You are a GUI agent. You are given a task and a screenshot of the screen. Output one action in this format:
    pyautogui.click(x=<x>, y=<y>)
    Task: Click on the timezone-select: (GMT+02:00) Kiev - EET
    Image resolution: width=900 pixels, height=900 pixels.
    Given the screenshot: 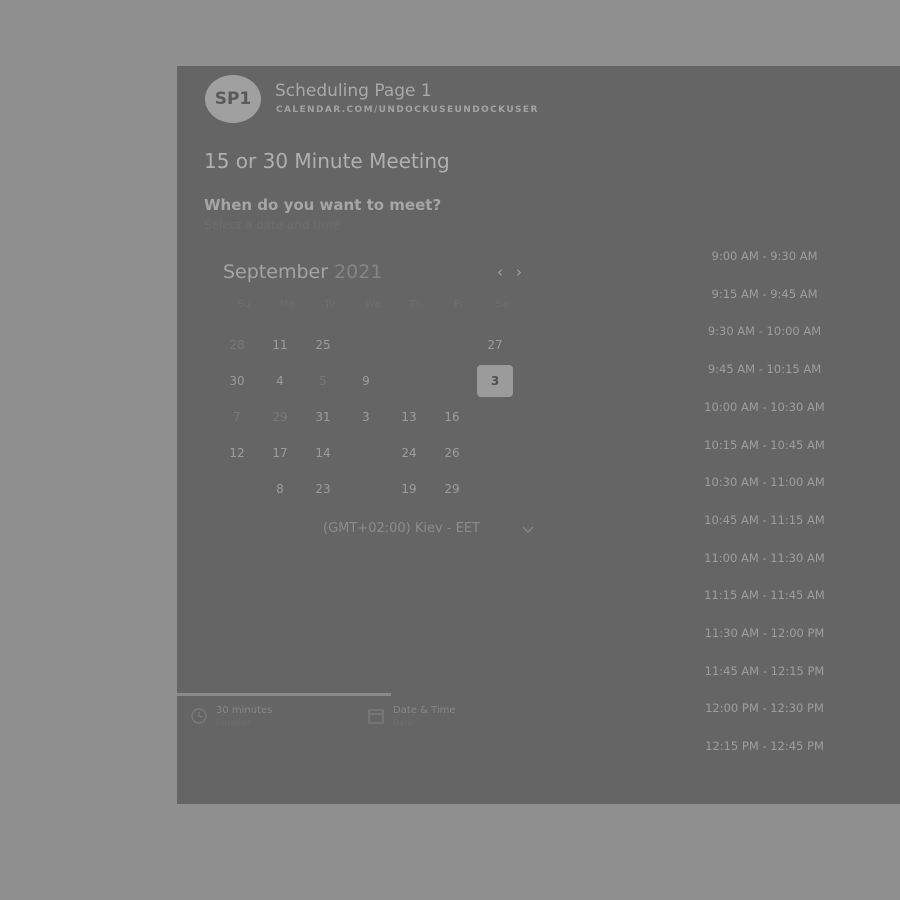 What is the action you would take?
    pyautogui.click(x=401, y=528)
    